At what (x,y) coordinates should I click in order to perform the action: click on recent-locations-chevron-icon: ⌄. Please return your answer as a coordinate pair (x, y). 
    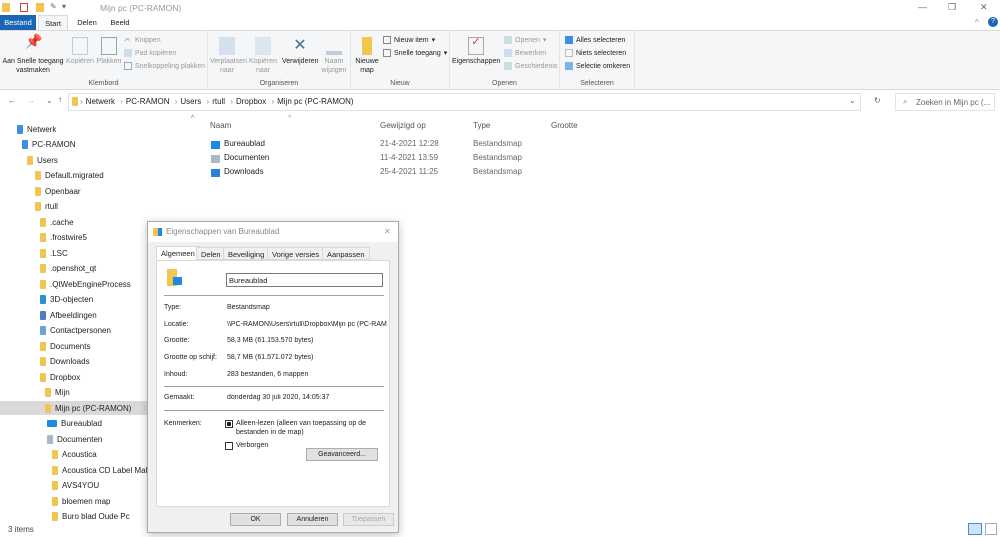
    Looking at the image, I should click on (49, 100).